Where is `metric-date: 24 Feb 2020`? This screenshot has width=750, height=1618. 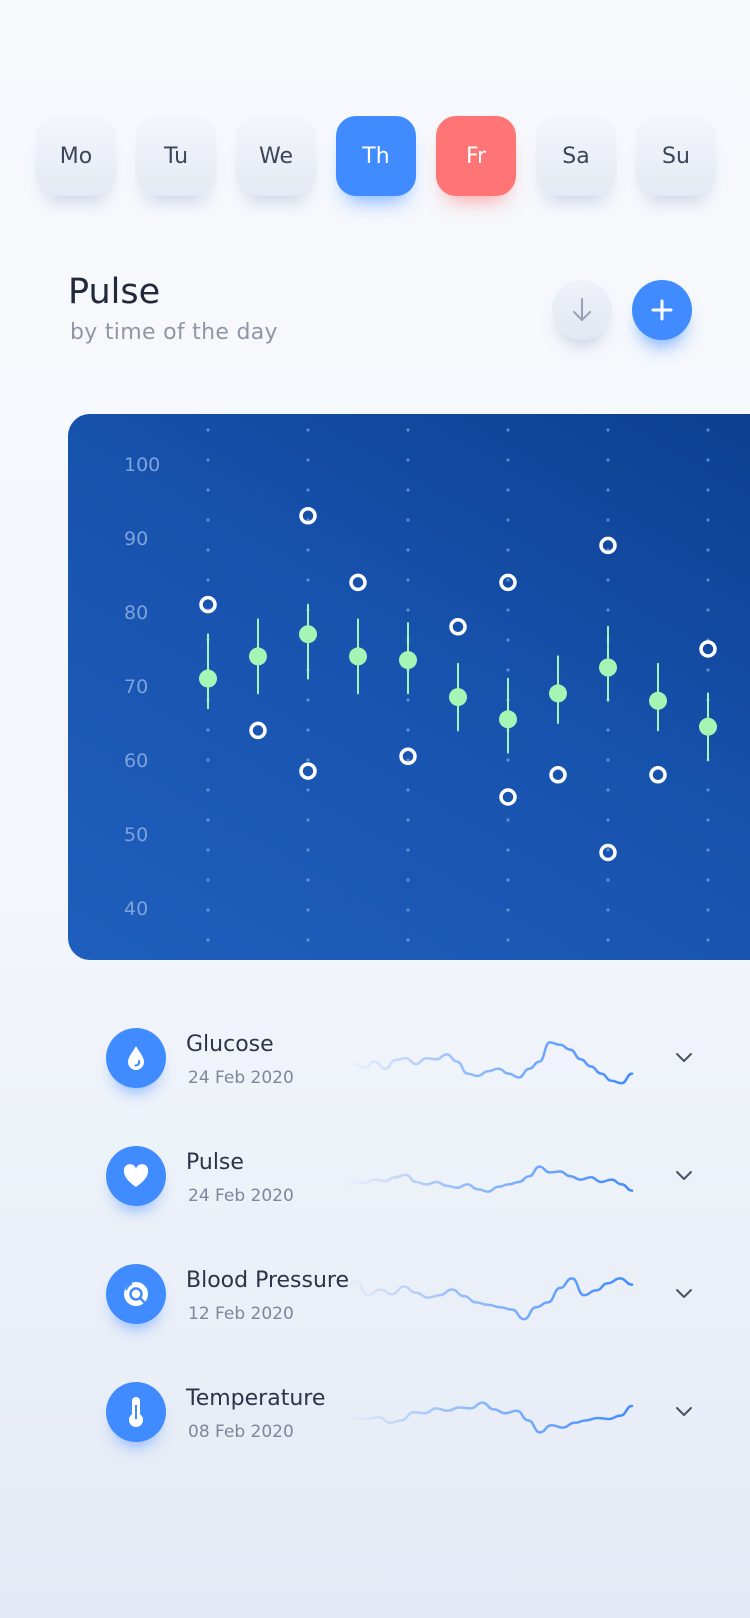
metric-date: 24 Feb 2020 is located at coordinates (241, 1196).